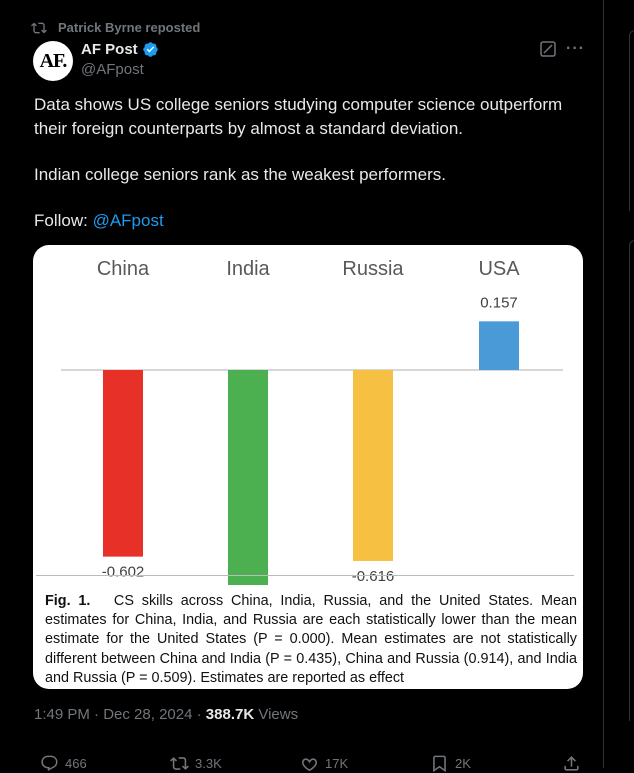 This screenshot has height=773, width=634. Describe the element at coordinates (548, 49) in the screenshot. I see `grok-icon` at that location.